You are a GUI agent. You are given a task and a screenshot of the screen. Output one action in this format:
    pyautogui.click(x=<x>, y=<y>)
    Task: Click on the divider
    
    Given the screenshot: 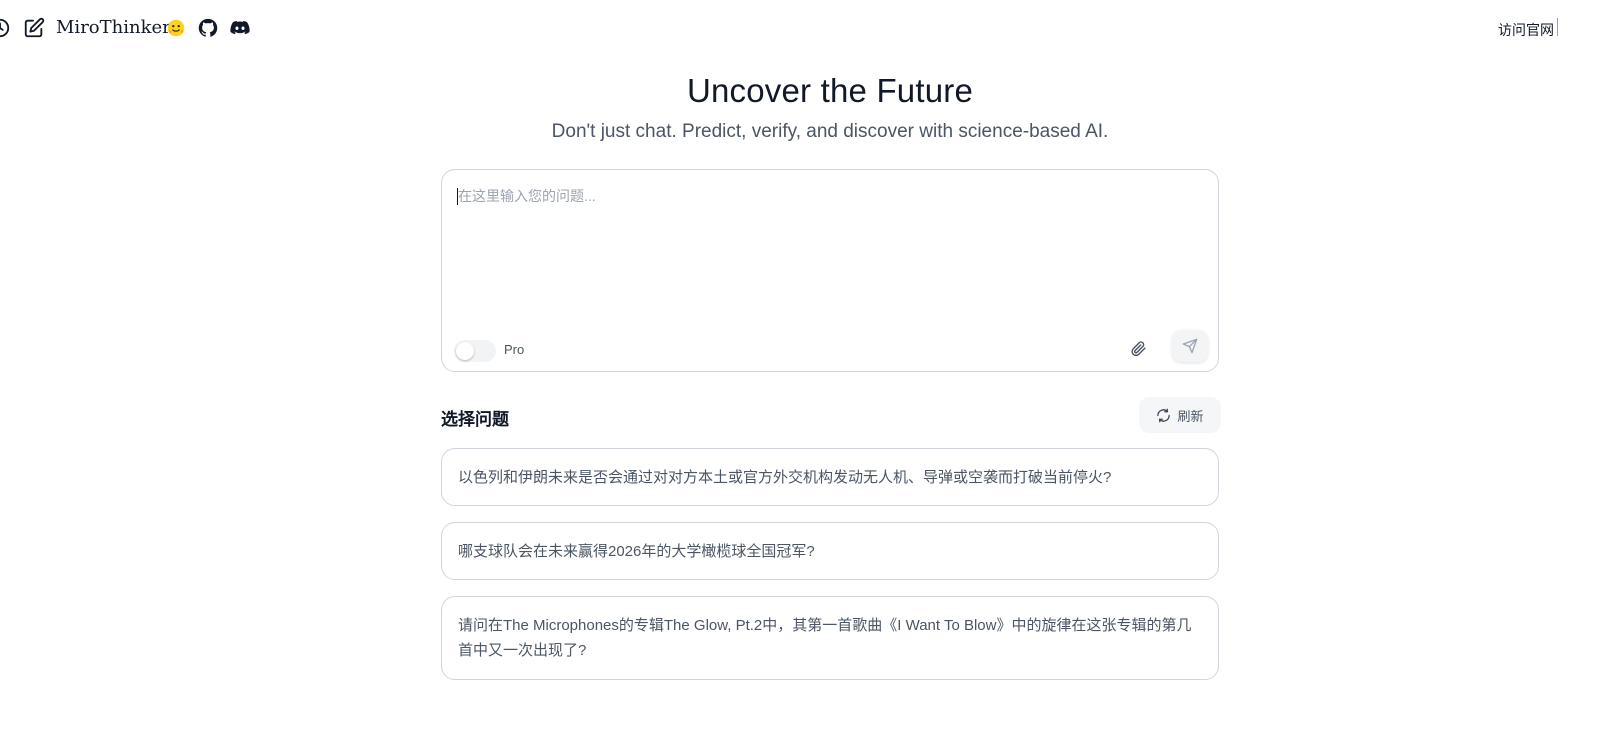 What is the action you would take?
    pyautogui.click(x=1557, y=27)
    